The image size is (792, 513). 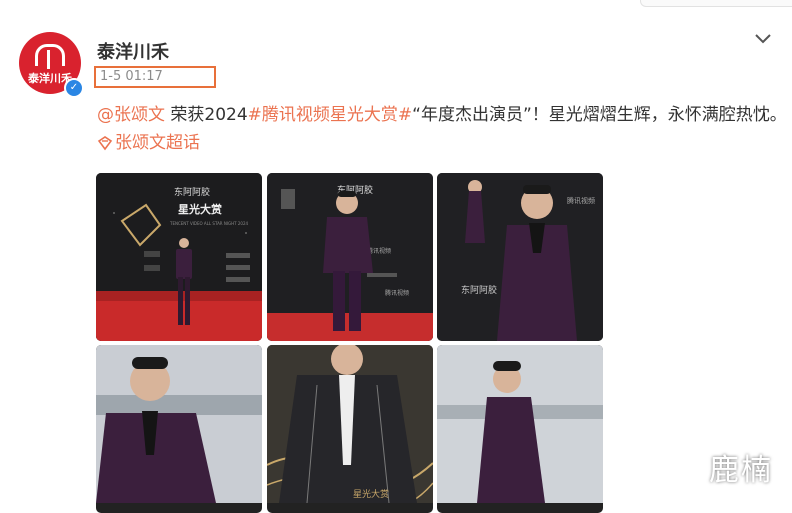 What do you see at coordinates (74, 88) in the screenshot?
I see `verified-badge-icon: ✓` at bounding box center [74, 88].